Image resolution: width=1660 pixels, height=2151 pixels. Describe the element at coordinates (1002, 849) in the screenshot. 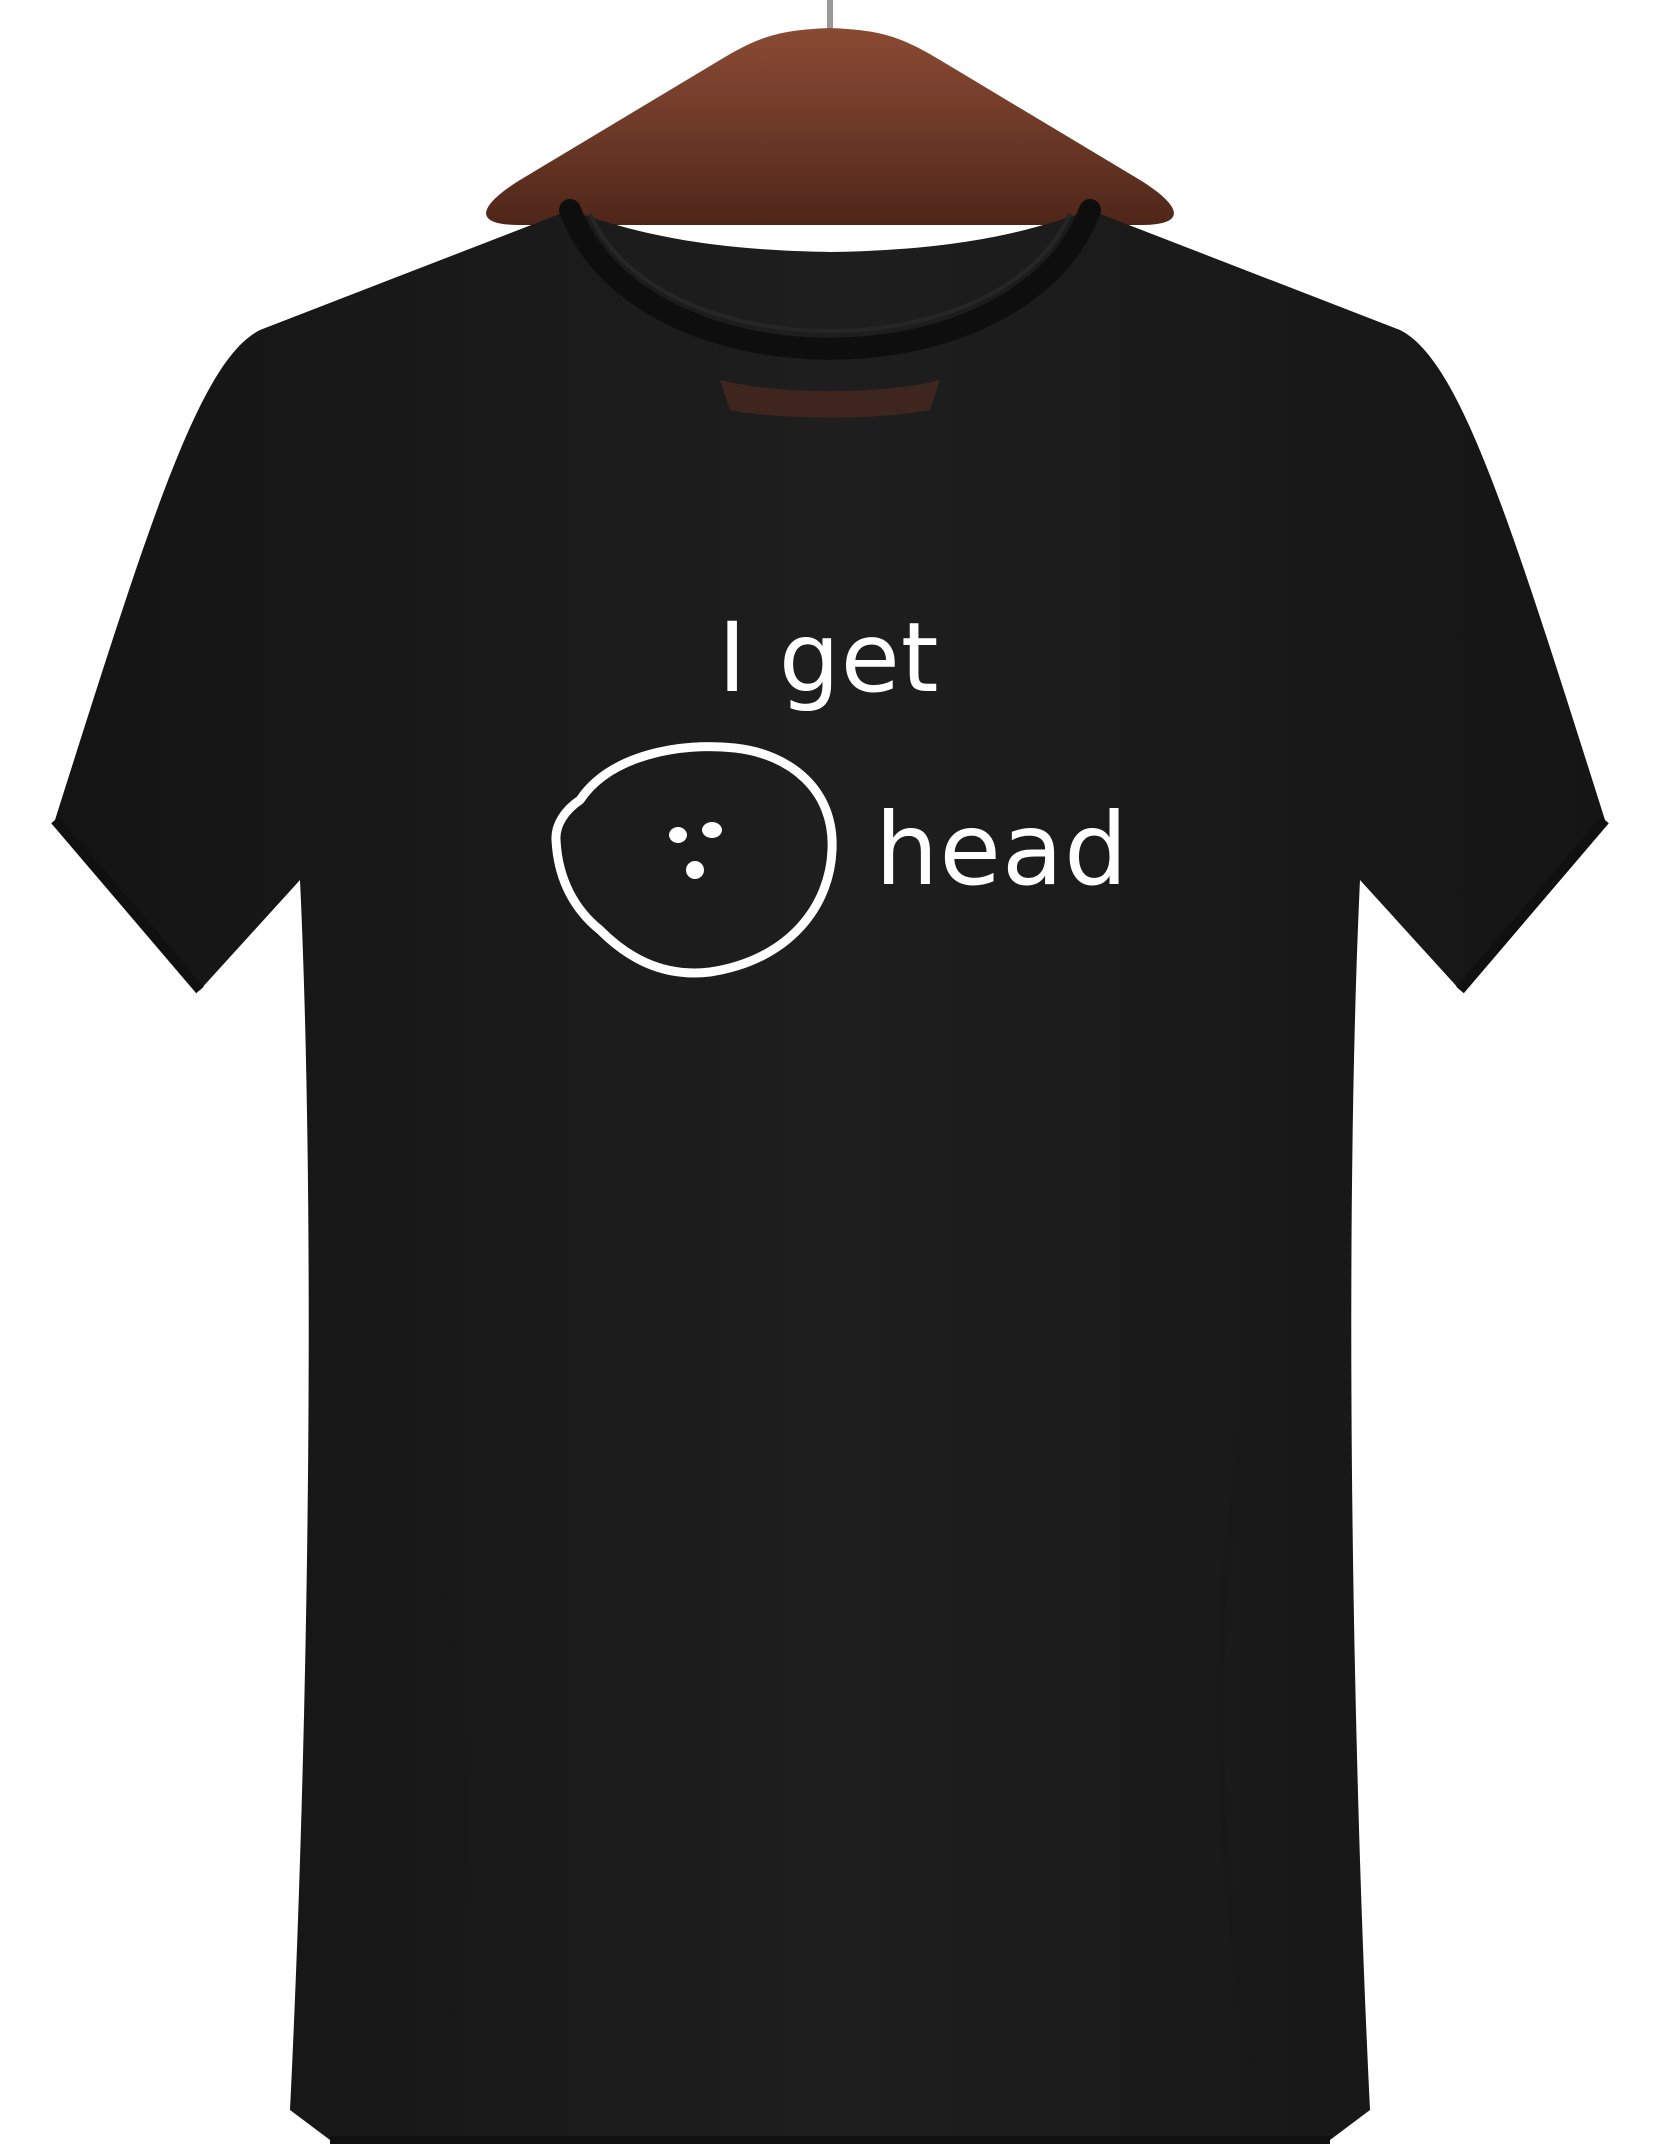

I see `print-line-two: head` at that location.